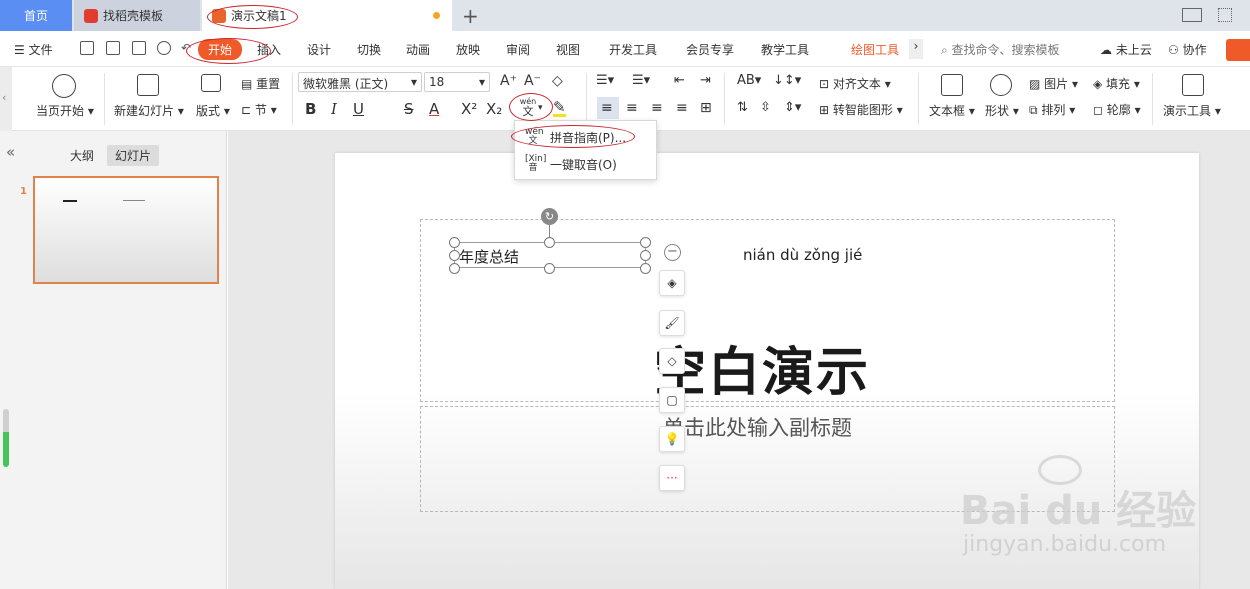  Describe the element at coordinates (260, 83) in the screenshot. I see `reset-button: ▤ 重置` at that location.